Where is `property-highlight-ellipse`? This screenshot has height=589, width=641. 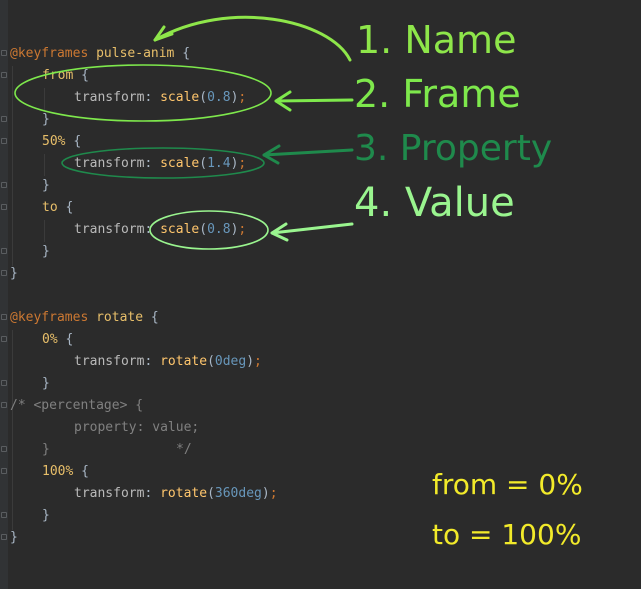 property-highlight-ellipse is located at coordinates (163, 163).